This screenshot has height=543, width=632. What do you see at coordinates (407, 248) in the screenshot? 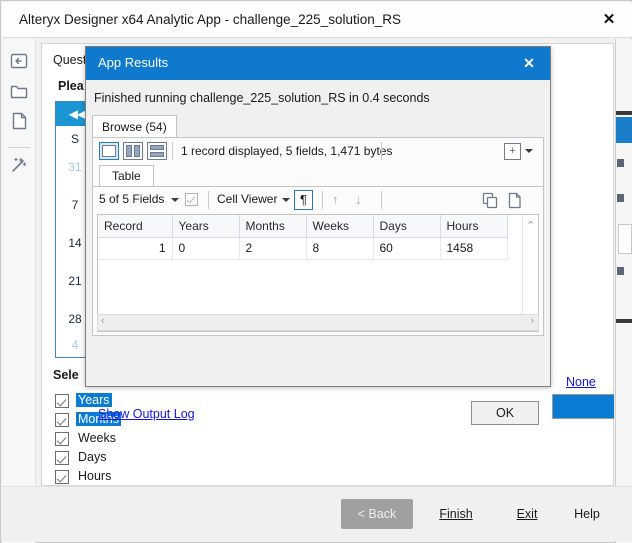
I see `cell-days: 60` at bounding box center [407, 248].